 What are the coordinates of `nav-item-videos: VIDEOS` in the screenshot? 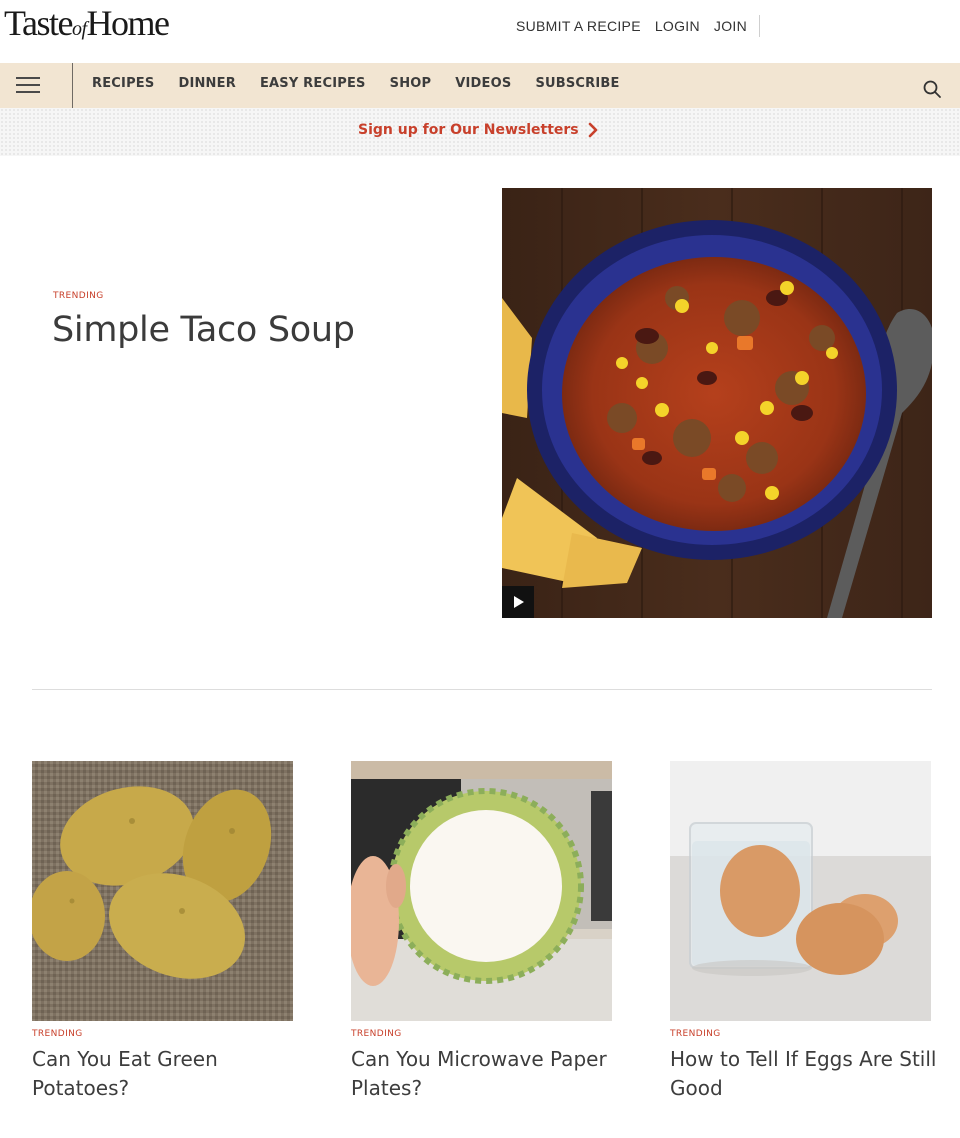 It's located at (483, 83).